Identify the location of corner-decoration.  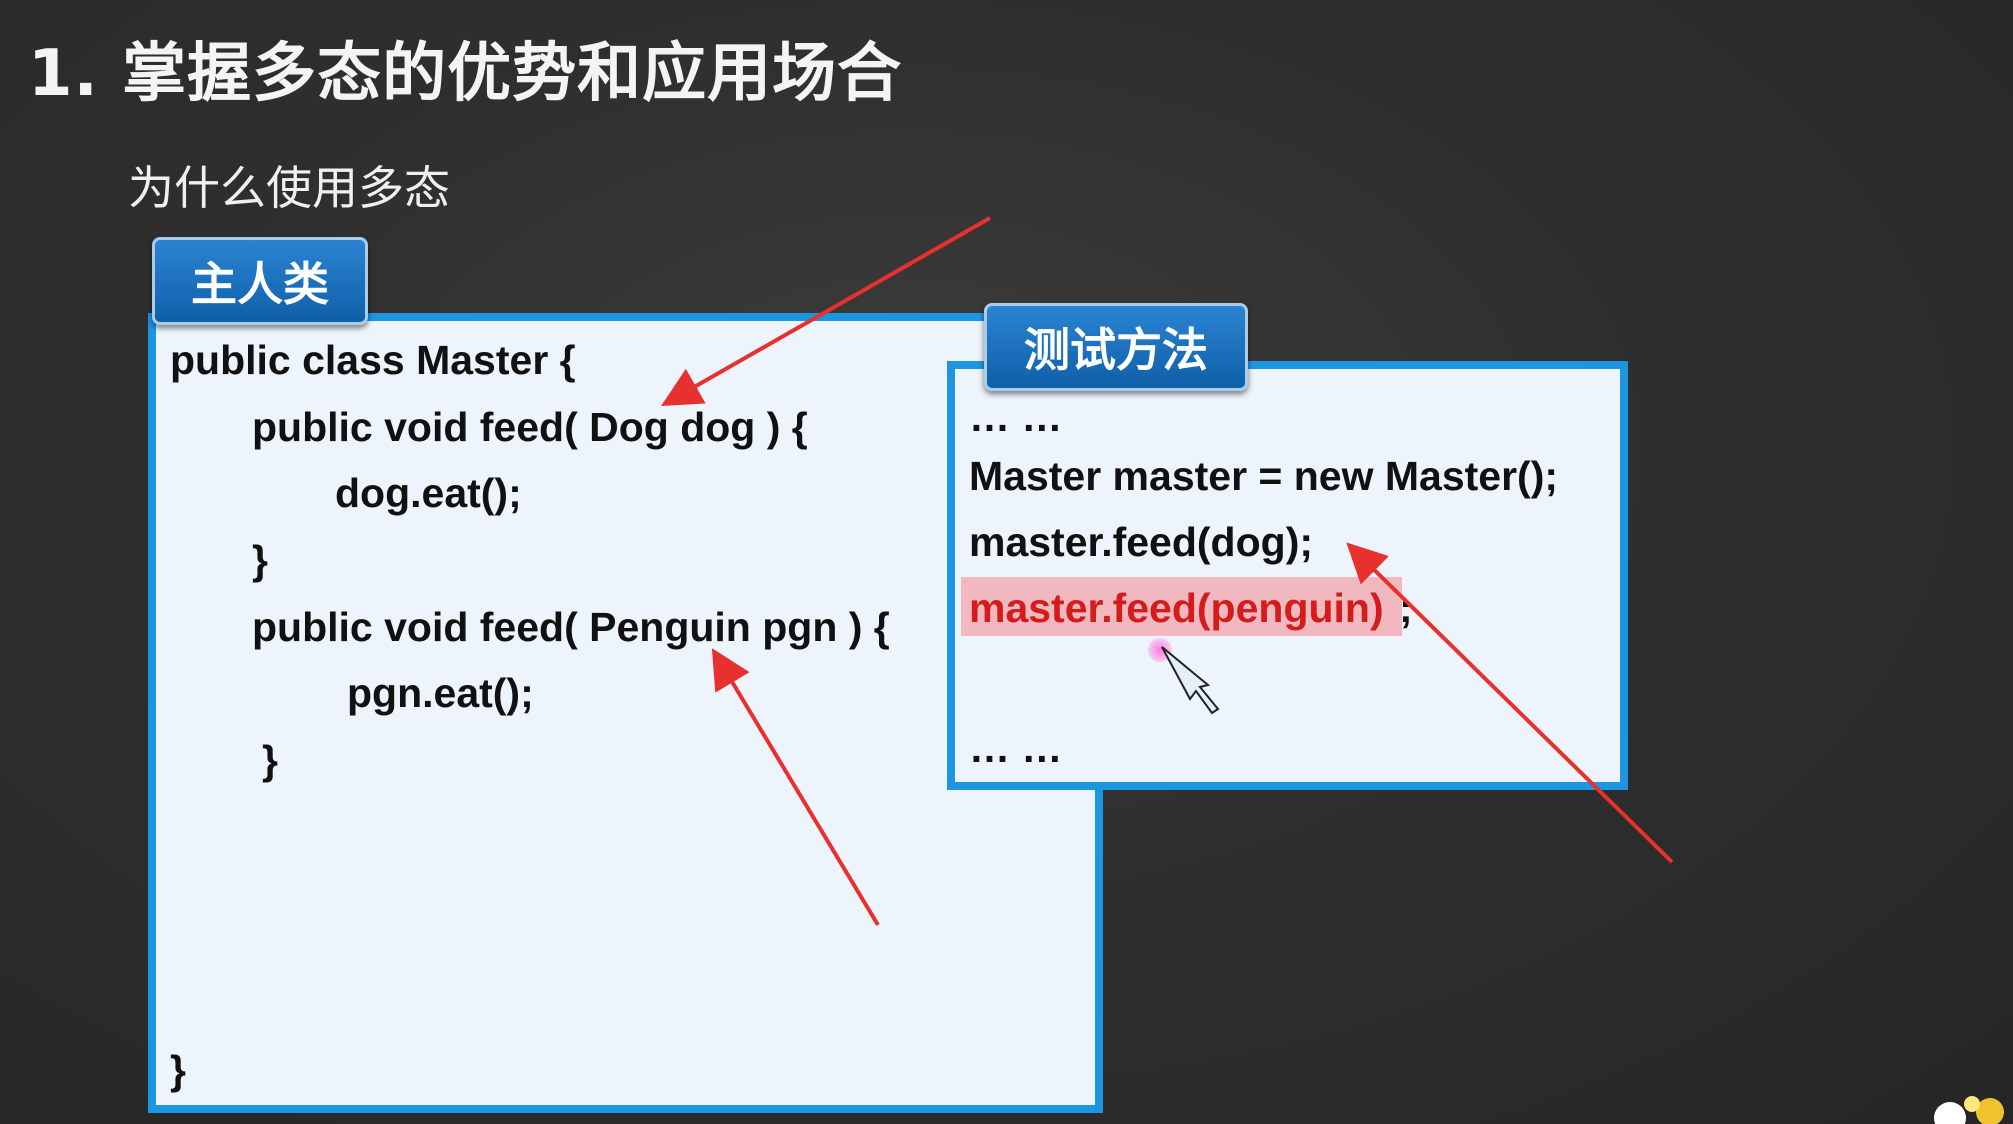
(1969, 1110).